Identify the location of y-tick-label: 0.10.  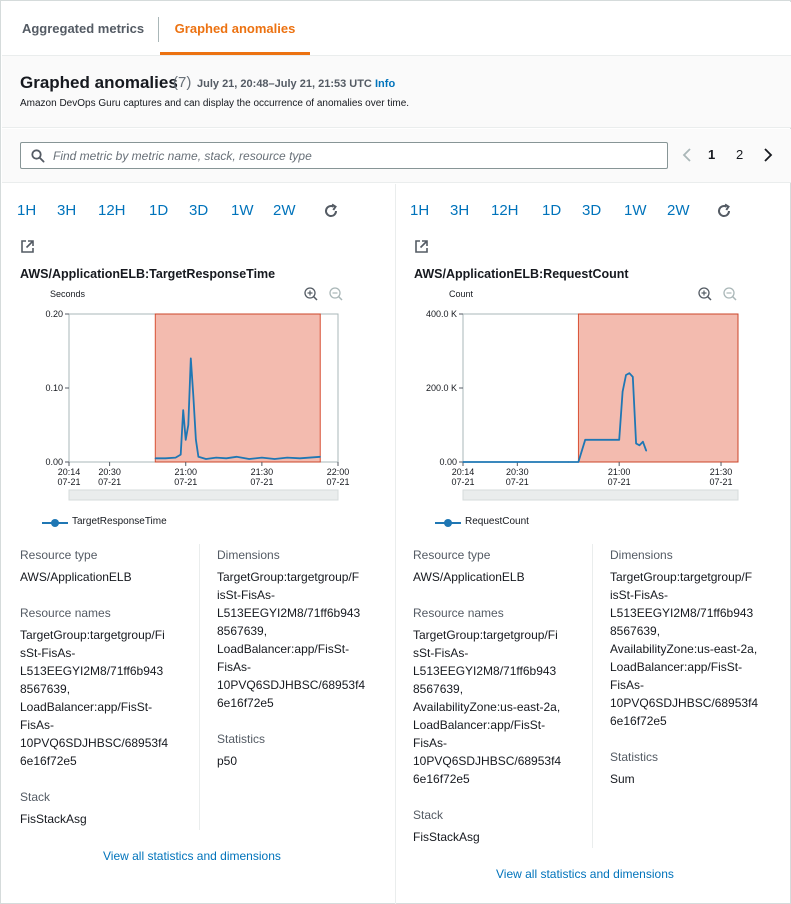
(54, 388).